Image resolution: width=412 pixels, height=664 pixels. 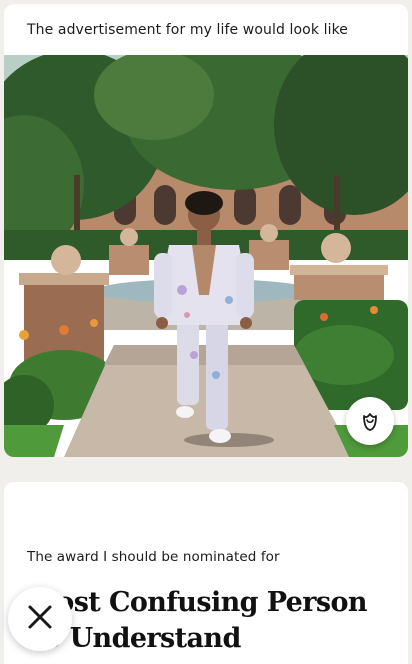 What do you see at coordinates (197, 620) in the screenshot?
I see `text-prompt-answer: Most Confusing Person To Understand` at bounding box center [197, 620].